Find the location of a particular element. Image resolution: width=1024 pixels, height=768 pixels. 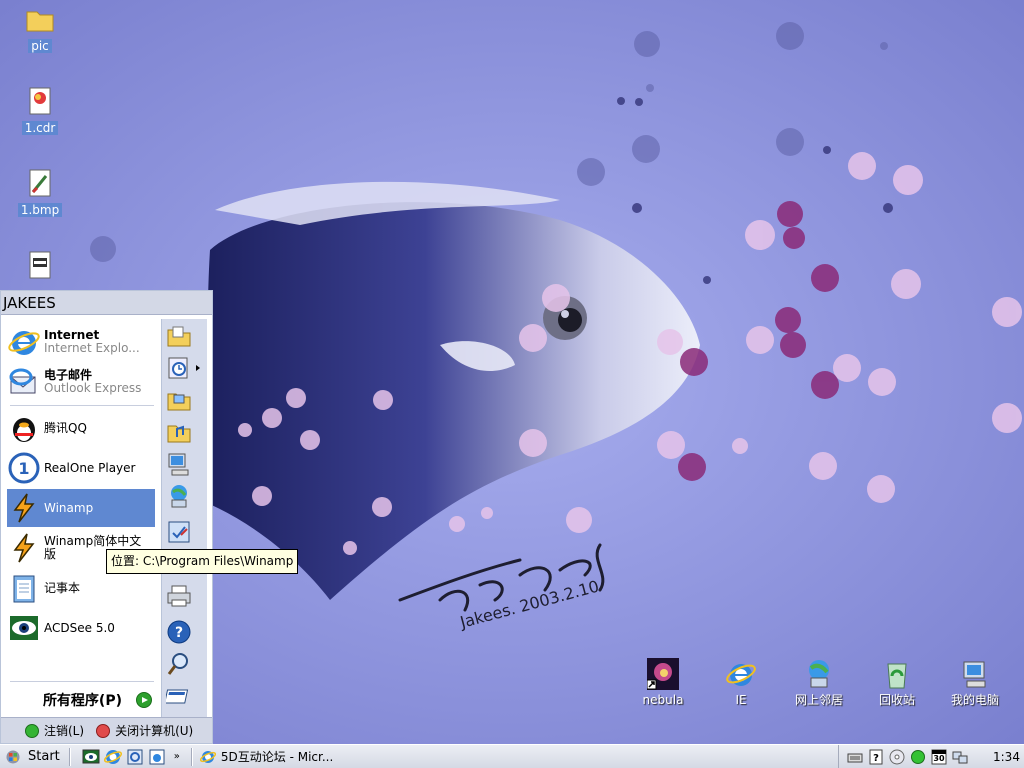

my-computer-icon is located at coordinates (179, 464).